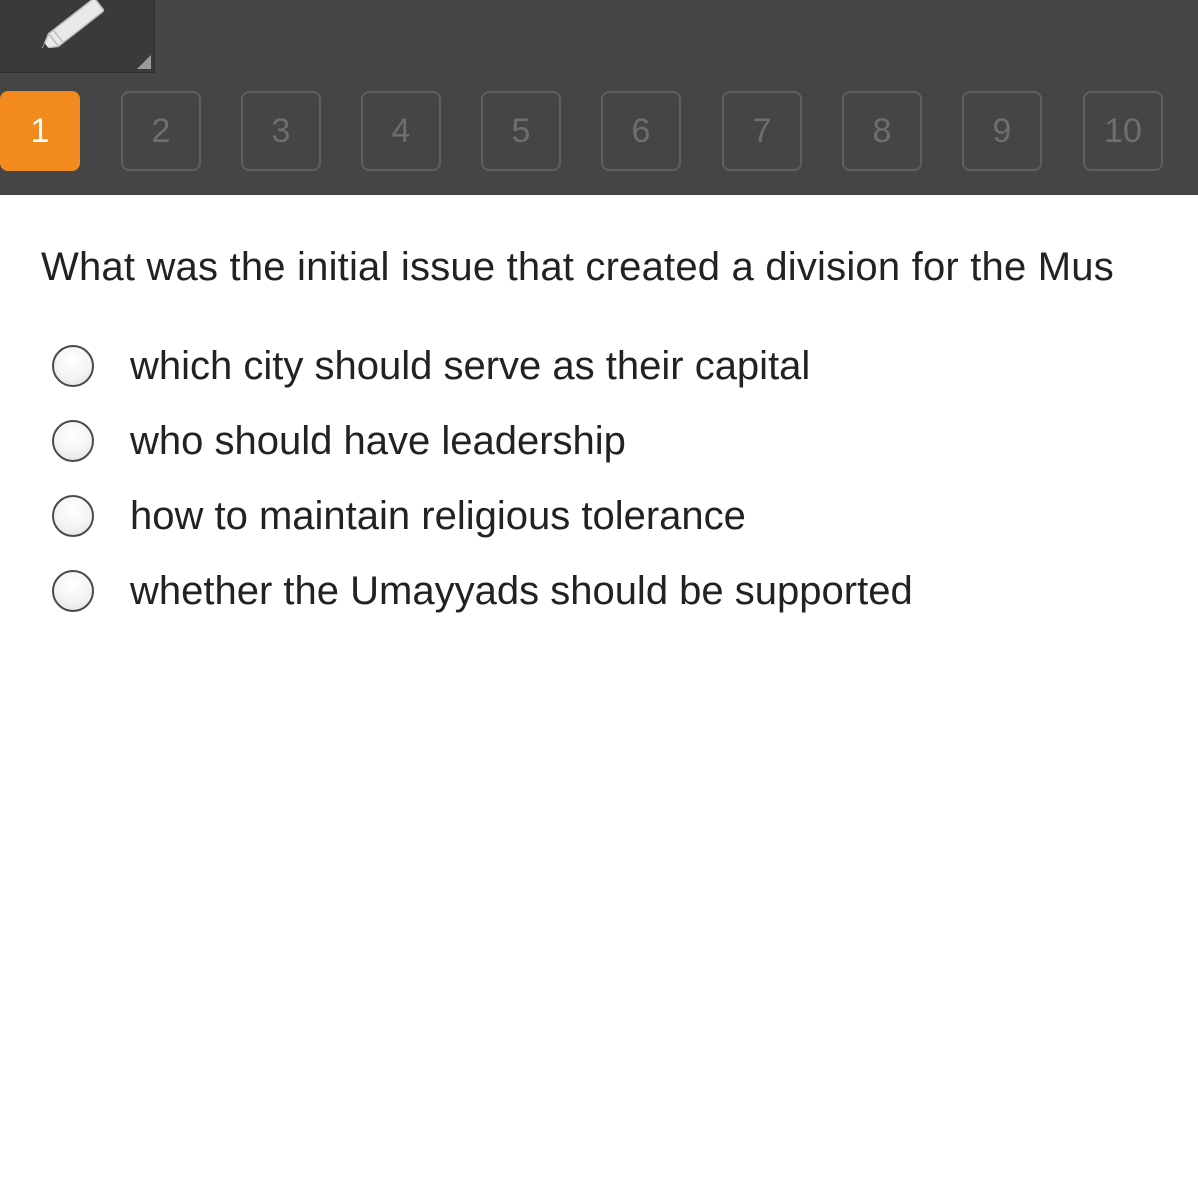 The height and width of the screenshot is (1200, 1198). Describe the element at coordinates (144, 62) in the screenshot. I see `dropdown-corner-indicator` at that location.